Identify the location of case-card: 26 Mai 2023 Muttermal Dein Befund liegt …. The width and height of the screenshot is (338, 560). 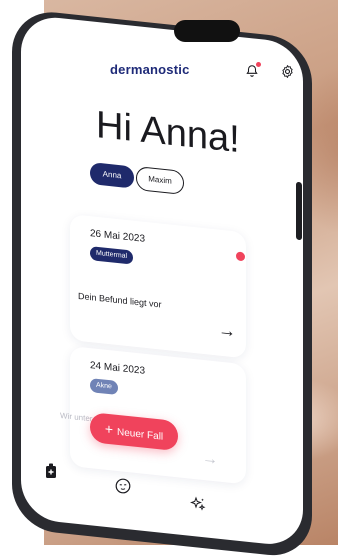
(158, 286).